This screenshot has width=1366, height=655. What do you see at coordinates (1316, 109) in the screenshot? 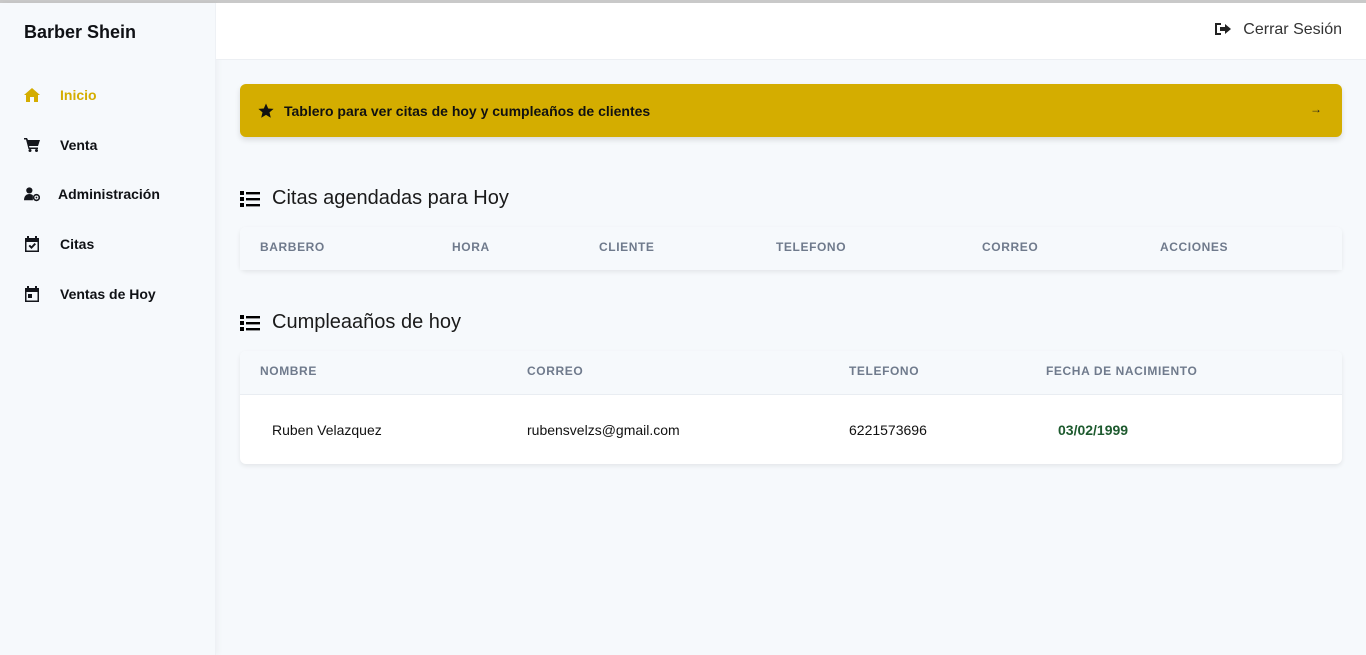
I see `banner-arrow-icon: →` at bounding box center [1316, 109].